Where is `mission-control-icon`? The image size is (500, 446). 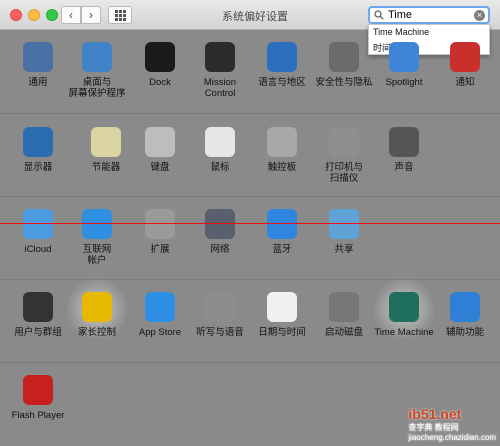 mission-control-icon is located at coordinates (220, 57).